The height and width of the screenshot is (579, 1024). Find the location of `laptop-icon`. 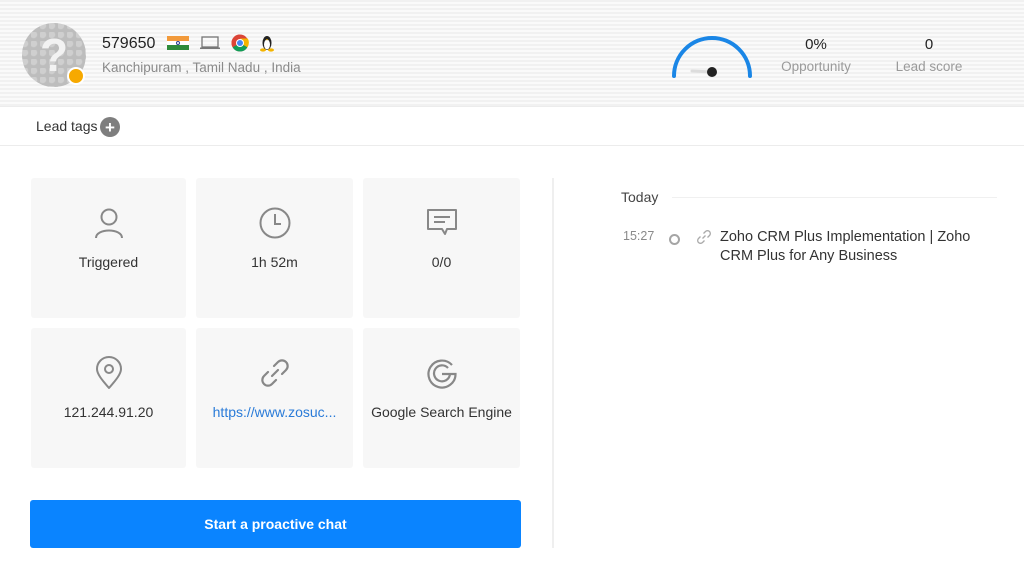

laptop-icon is located at coordinates (210, 42).